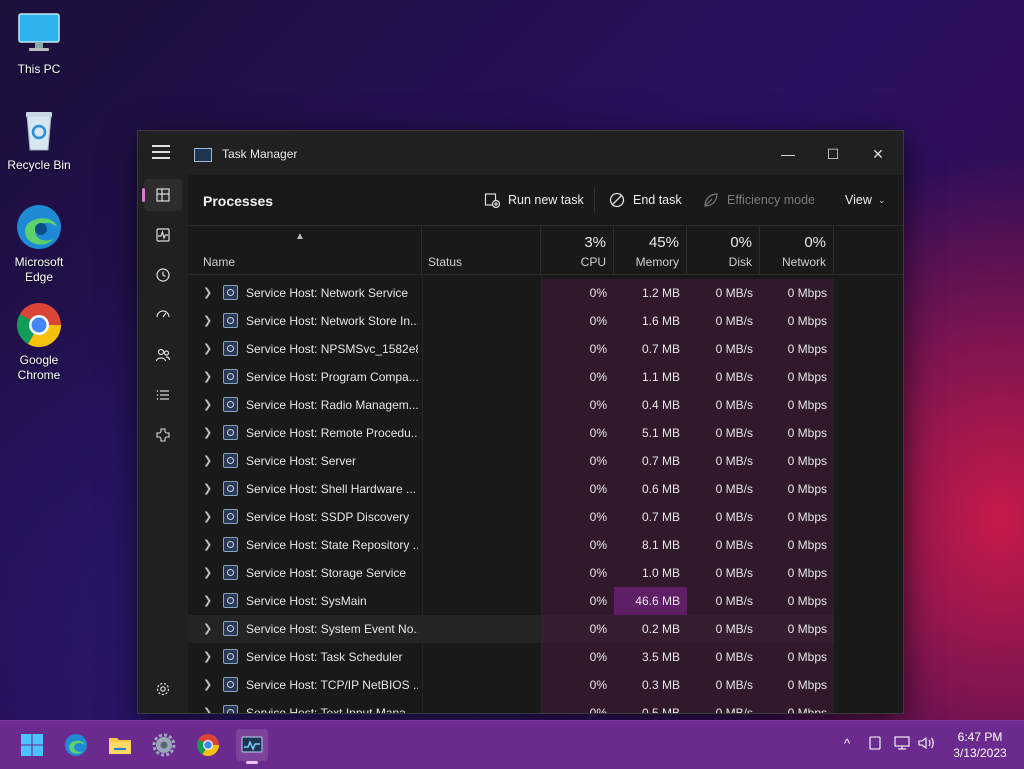  Describe the element at coordinates (162, 195) in the screenshot. I see `nav-processes` at that location.